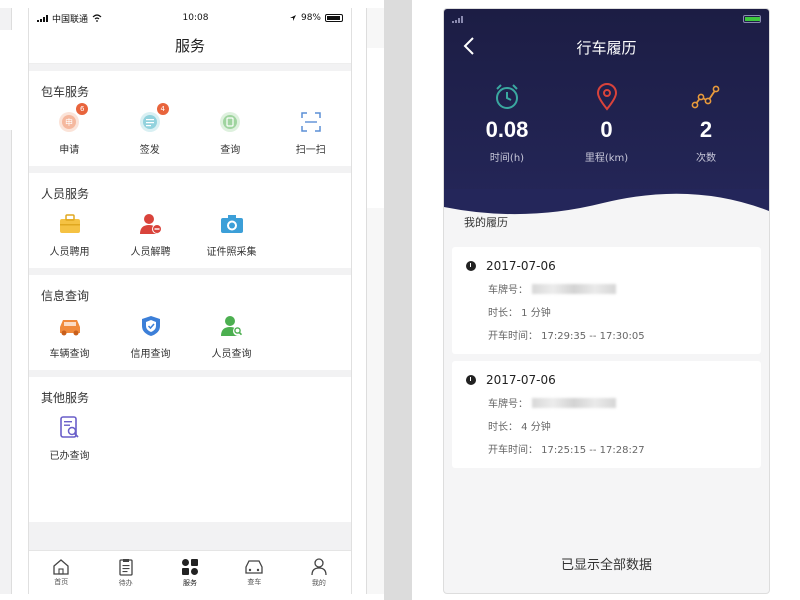  Describe the element at coordinates (606, 158) in the screenshot. I see `stat-label: 里程(km)` at that location.